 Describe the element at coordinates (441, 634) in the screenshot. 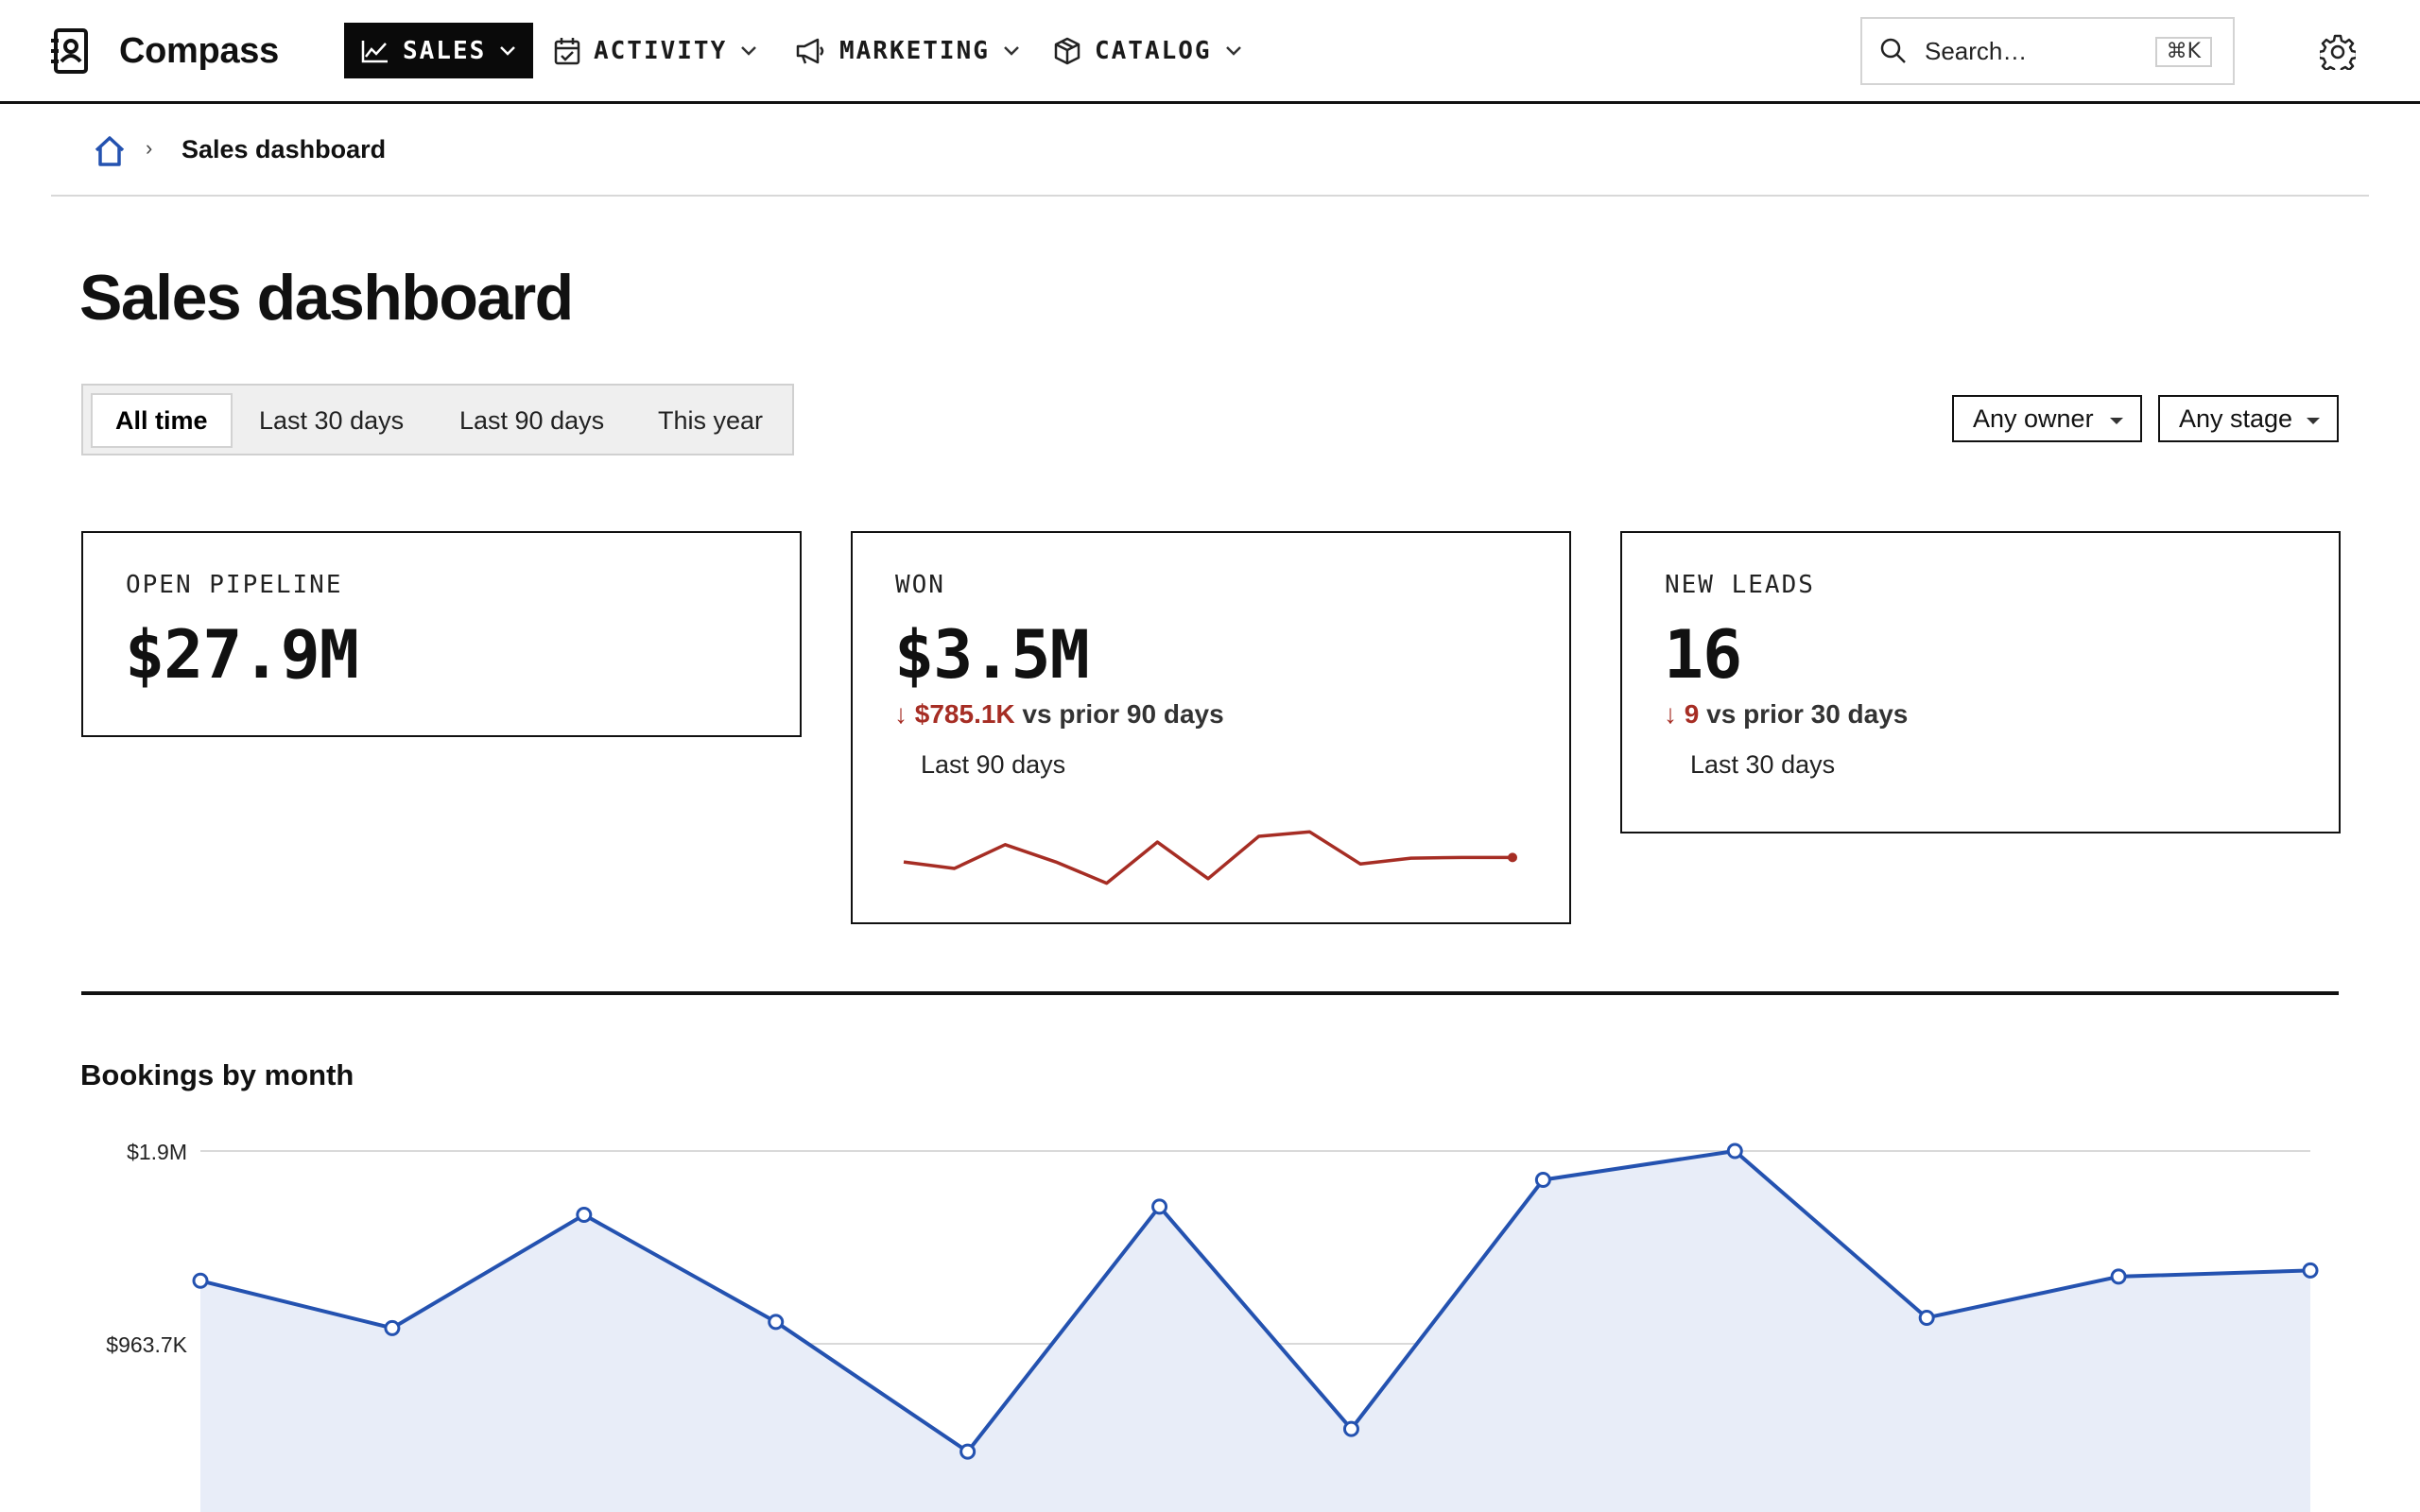

I see `kpi-card-open-pipeline: OPEN PIPELINE $27.9M` at that location.